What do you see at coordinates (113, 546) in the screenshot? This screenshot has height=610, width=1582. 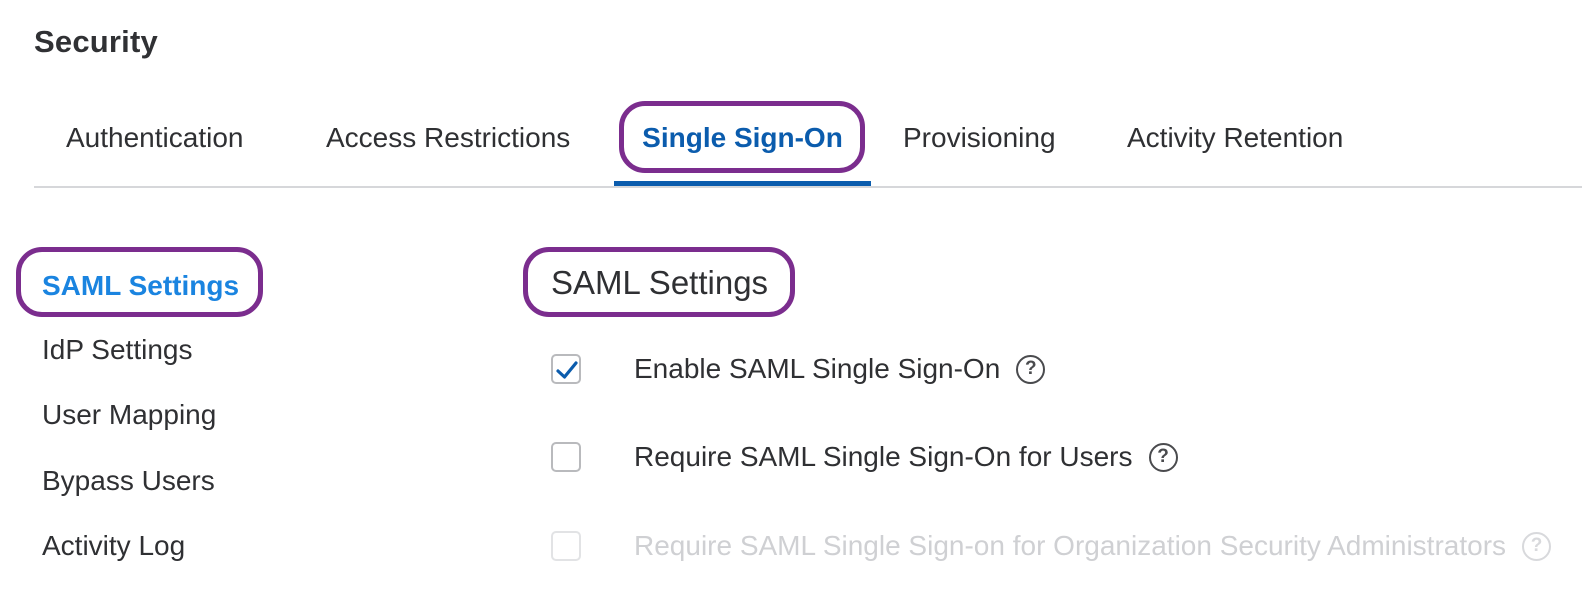 I see `sidebar-item-activity-log: Activity Log` at bounding box center [113, 546].